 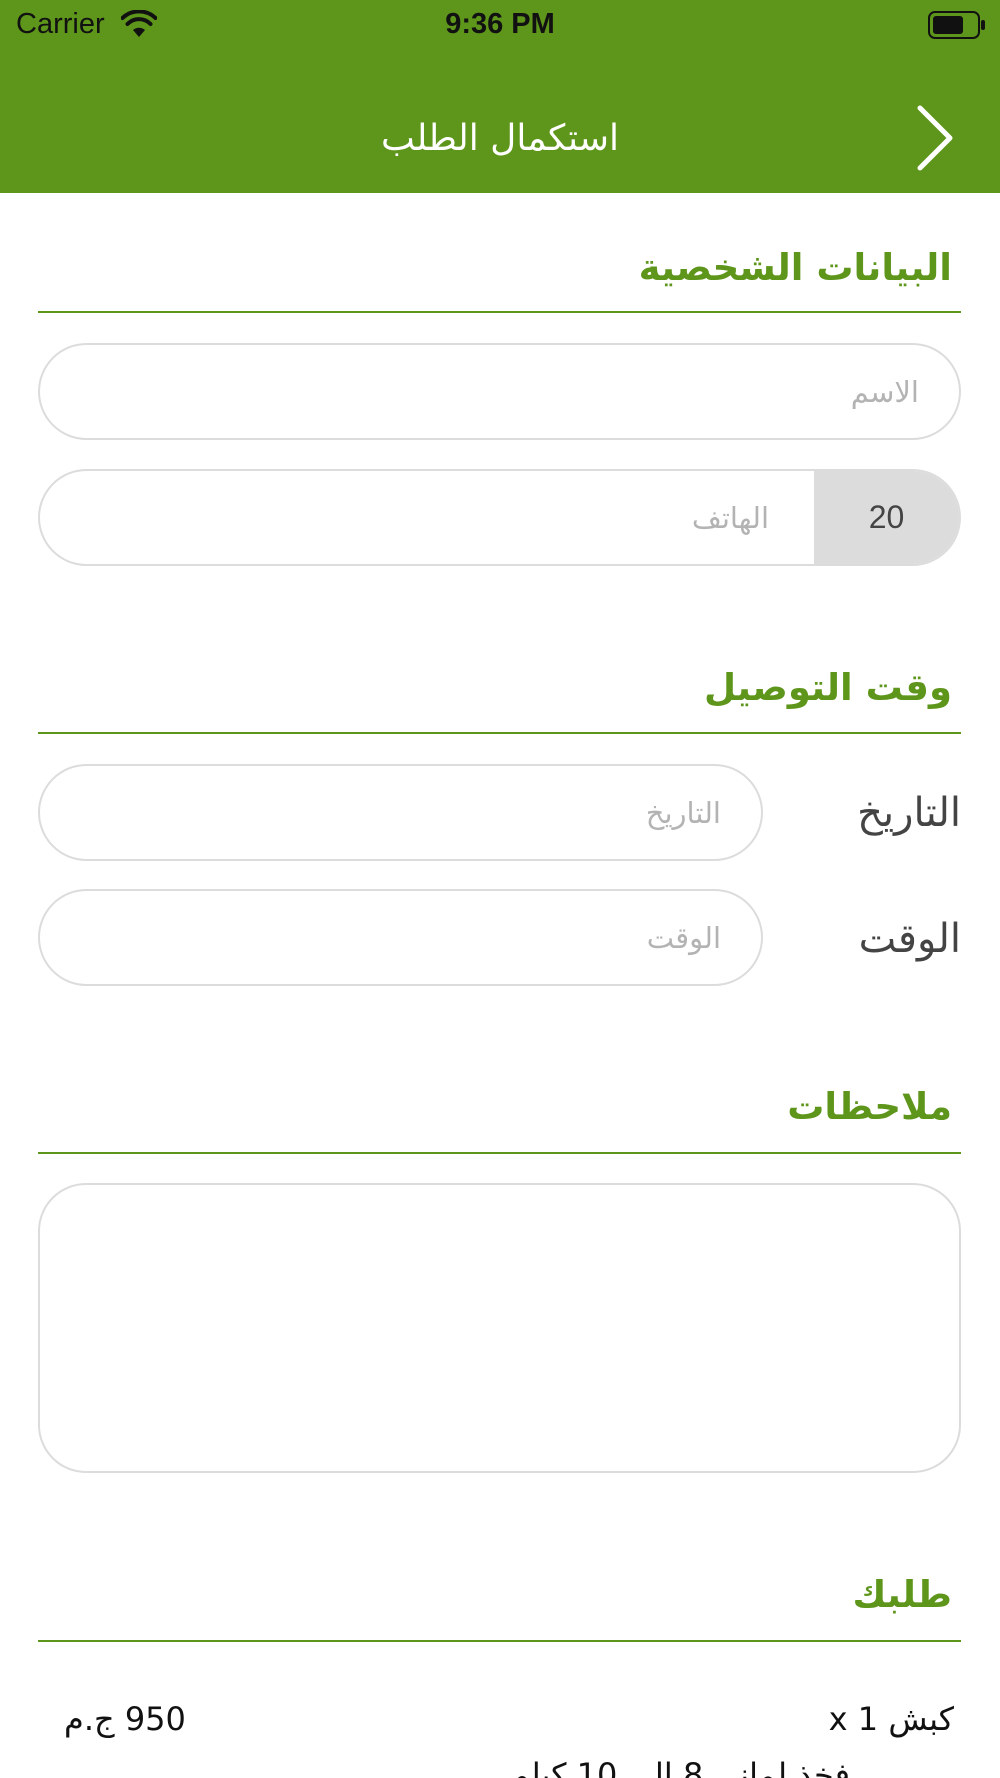 What do you see at coordinates (956, 25) in the screenshot?
I see `battery-icon` at bounding box center [956, 25].